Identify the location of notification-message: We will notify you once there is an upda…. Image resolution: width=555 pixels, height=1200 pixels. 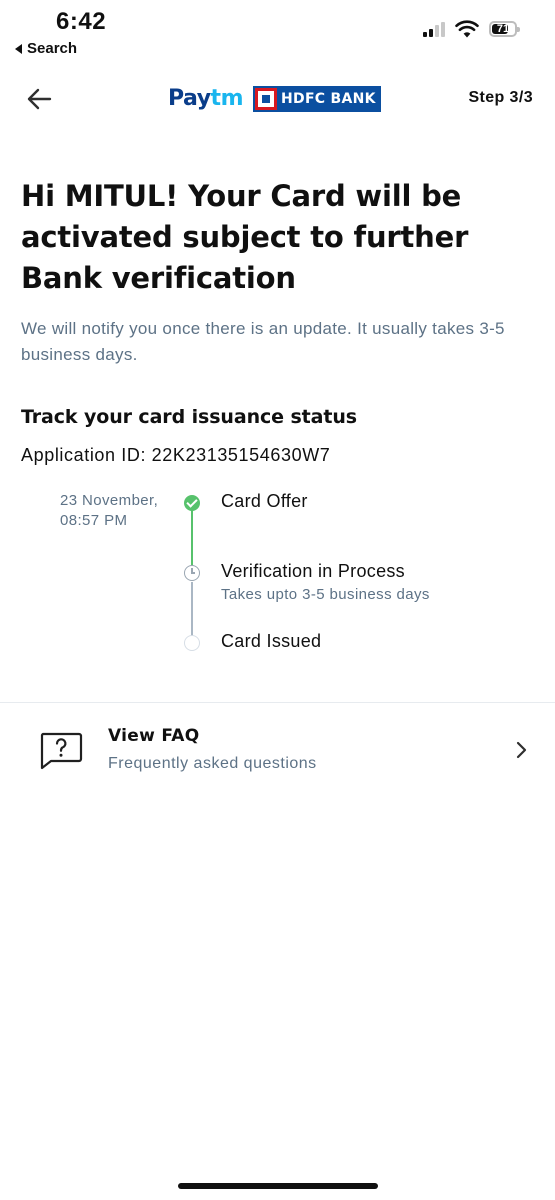
(263, 341).